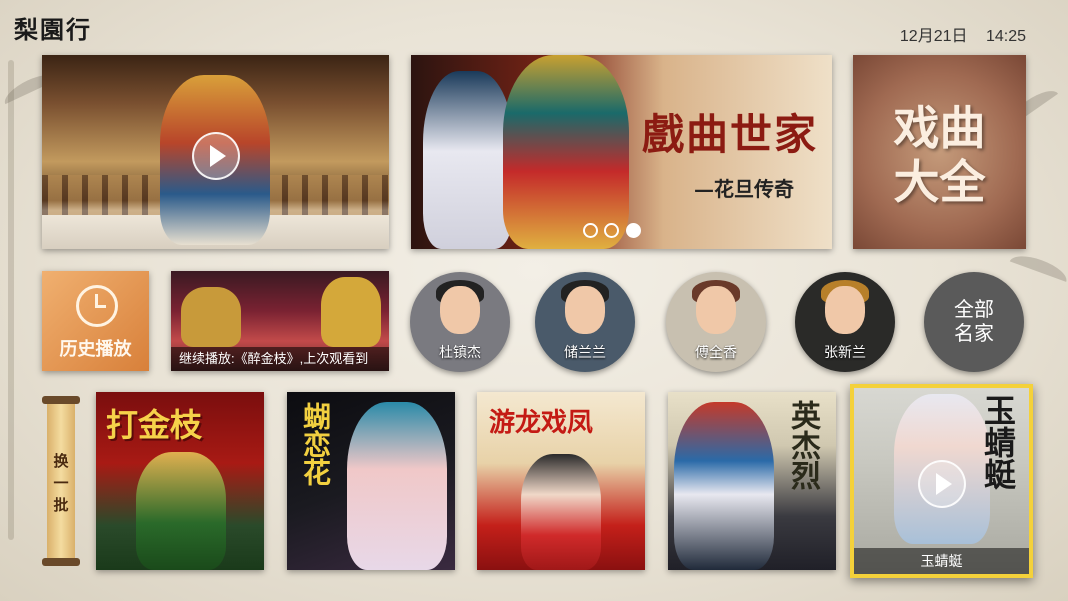 Image resolution: width=1068 pixels, height=601 pixels. Describe the element at coordinates (315, 444) in the screenshot. I see `poster-title: 蝴恋花` at that location.